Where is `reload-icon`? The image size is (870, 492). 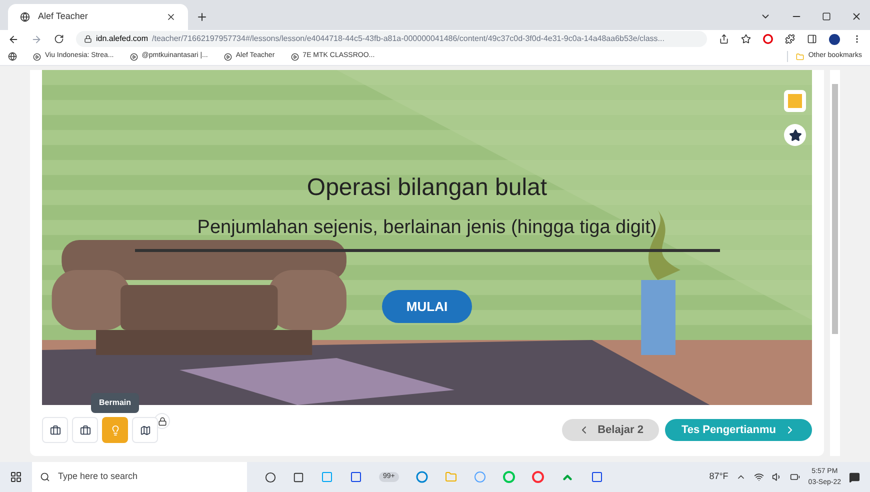 reload-icon is located at coordinates (59, 39).